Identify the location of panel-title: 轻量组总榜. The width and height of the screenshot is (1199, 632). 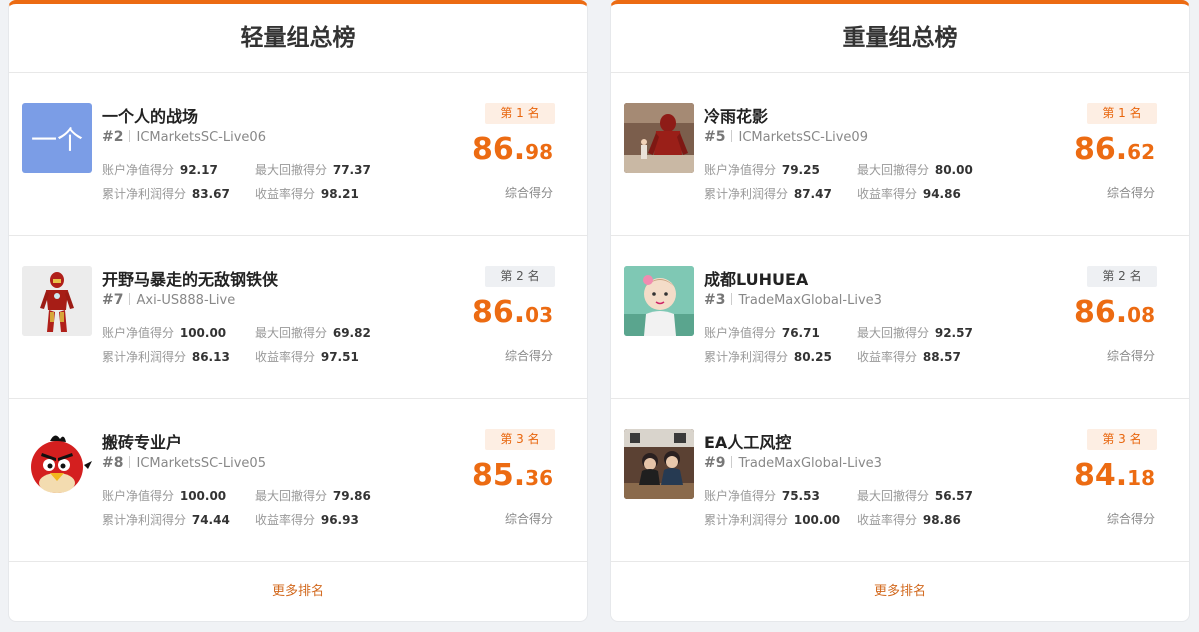
(298, 38).